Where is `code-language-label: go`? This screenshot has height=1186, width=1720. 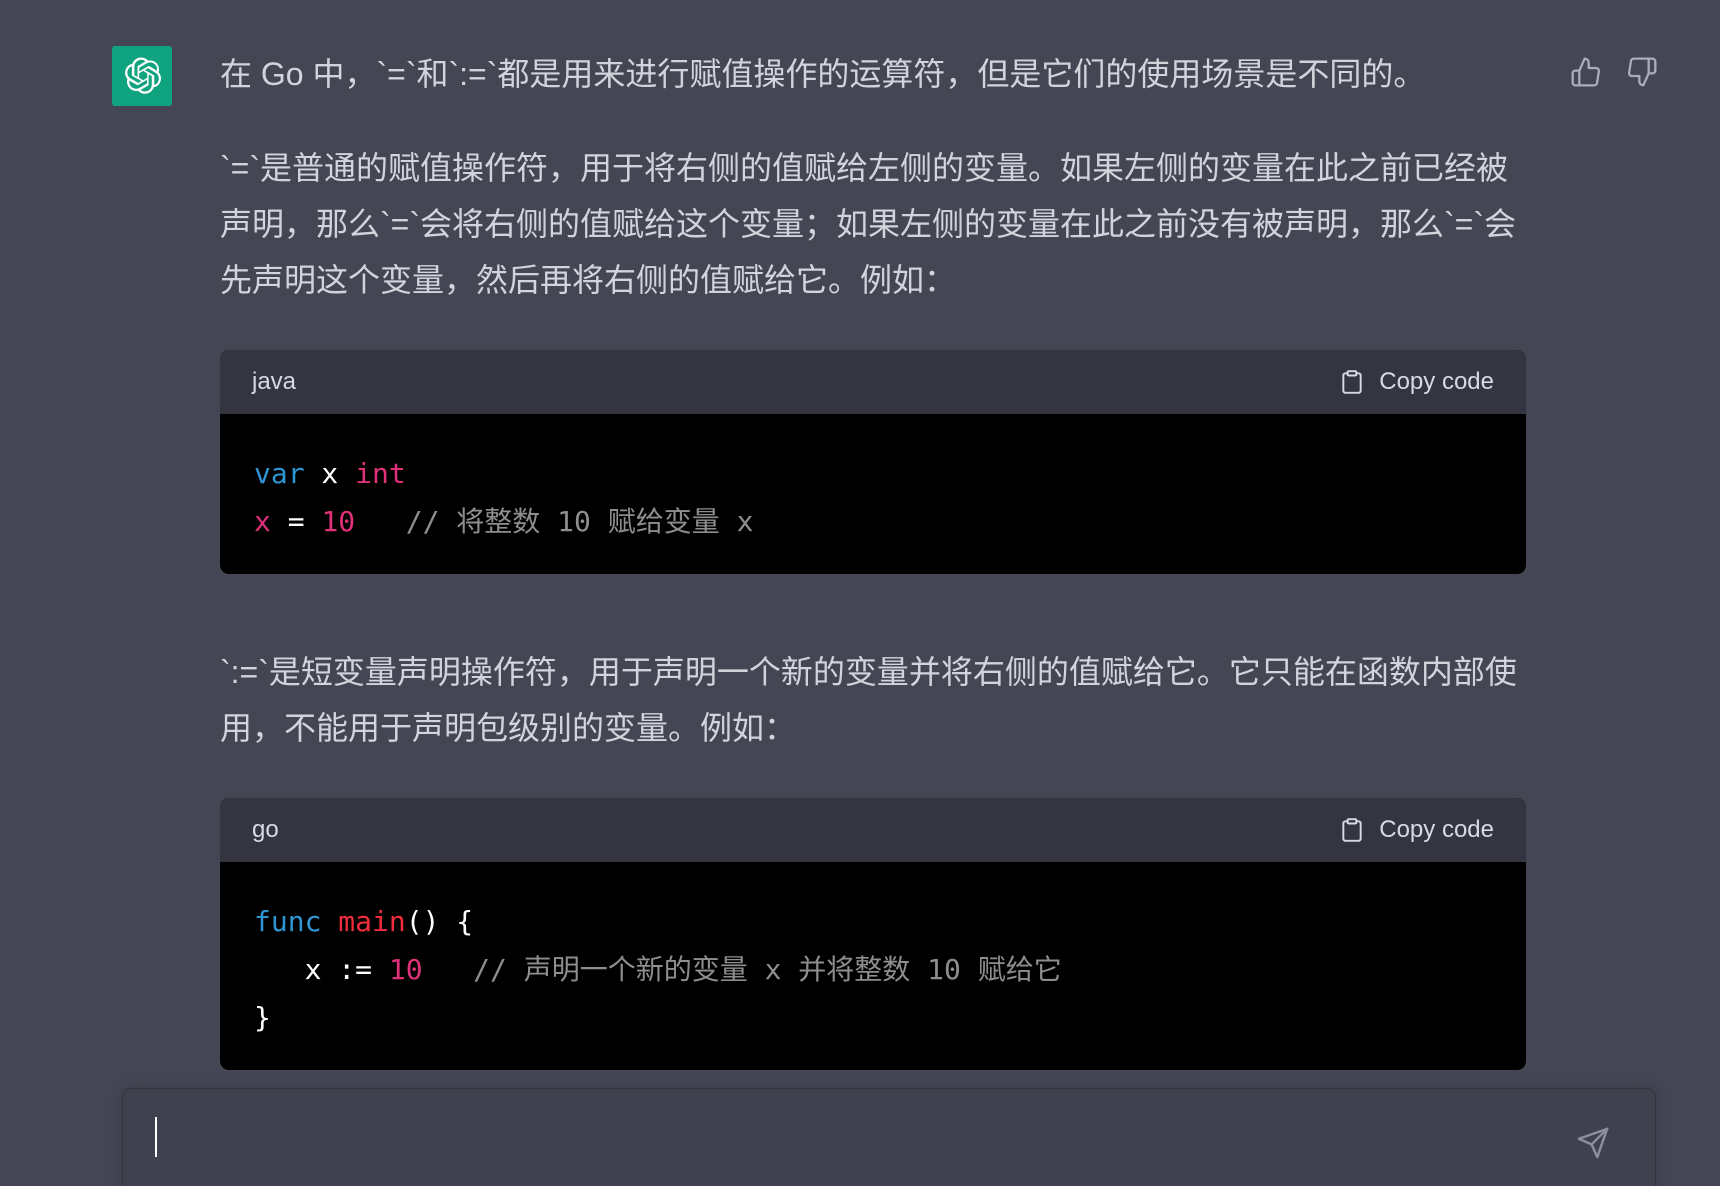 code-language-label: go is located at coordinates (265, 829).